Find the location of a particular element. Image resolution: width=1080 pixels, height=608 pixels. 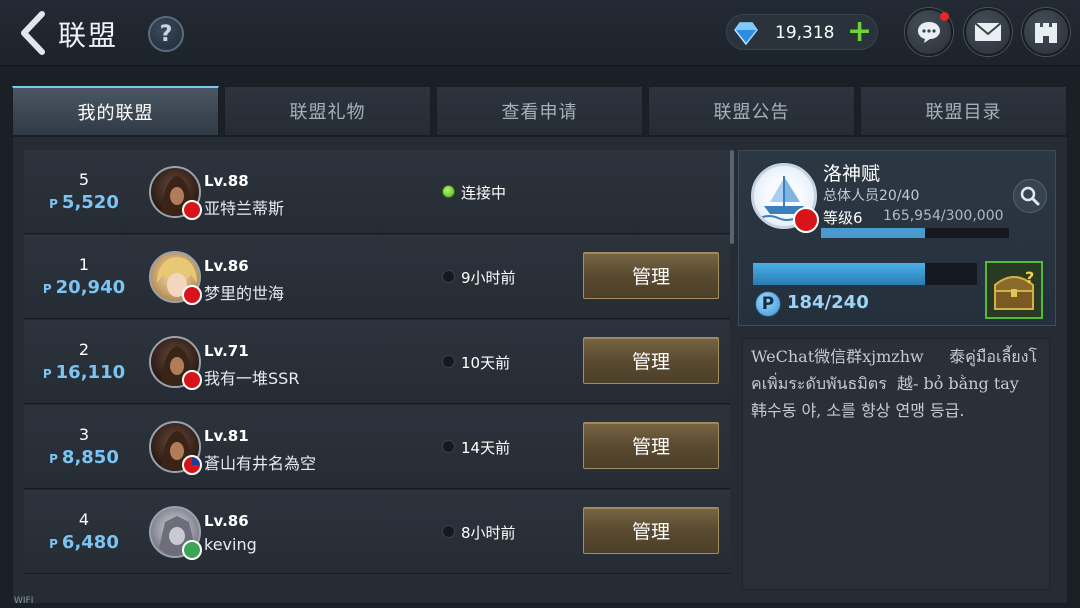

chat-bubble-icon is located at coordinates (929, 32).